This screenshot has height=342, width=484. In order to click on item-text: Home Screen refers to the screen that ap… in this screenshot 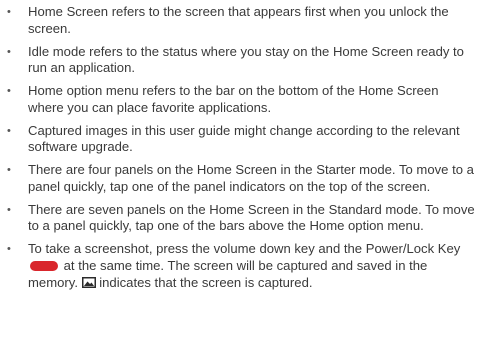, I will do `click(238, 20)`.